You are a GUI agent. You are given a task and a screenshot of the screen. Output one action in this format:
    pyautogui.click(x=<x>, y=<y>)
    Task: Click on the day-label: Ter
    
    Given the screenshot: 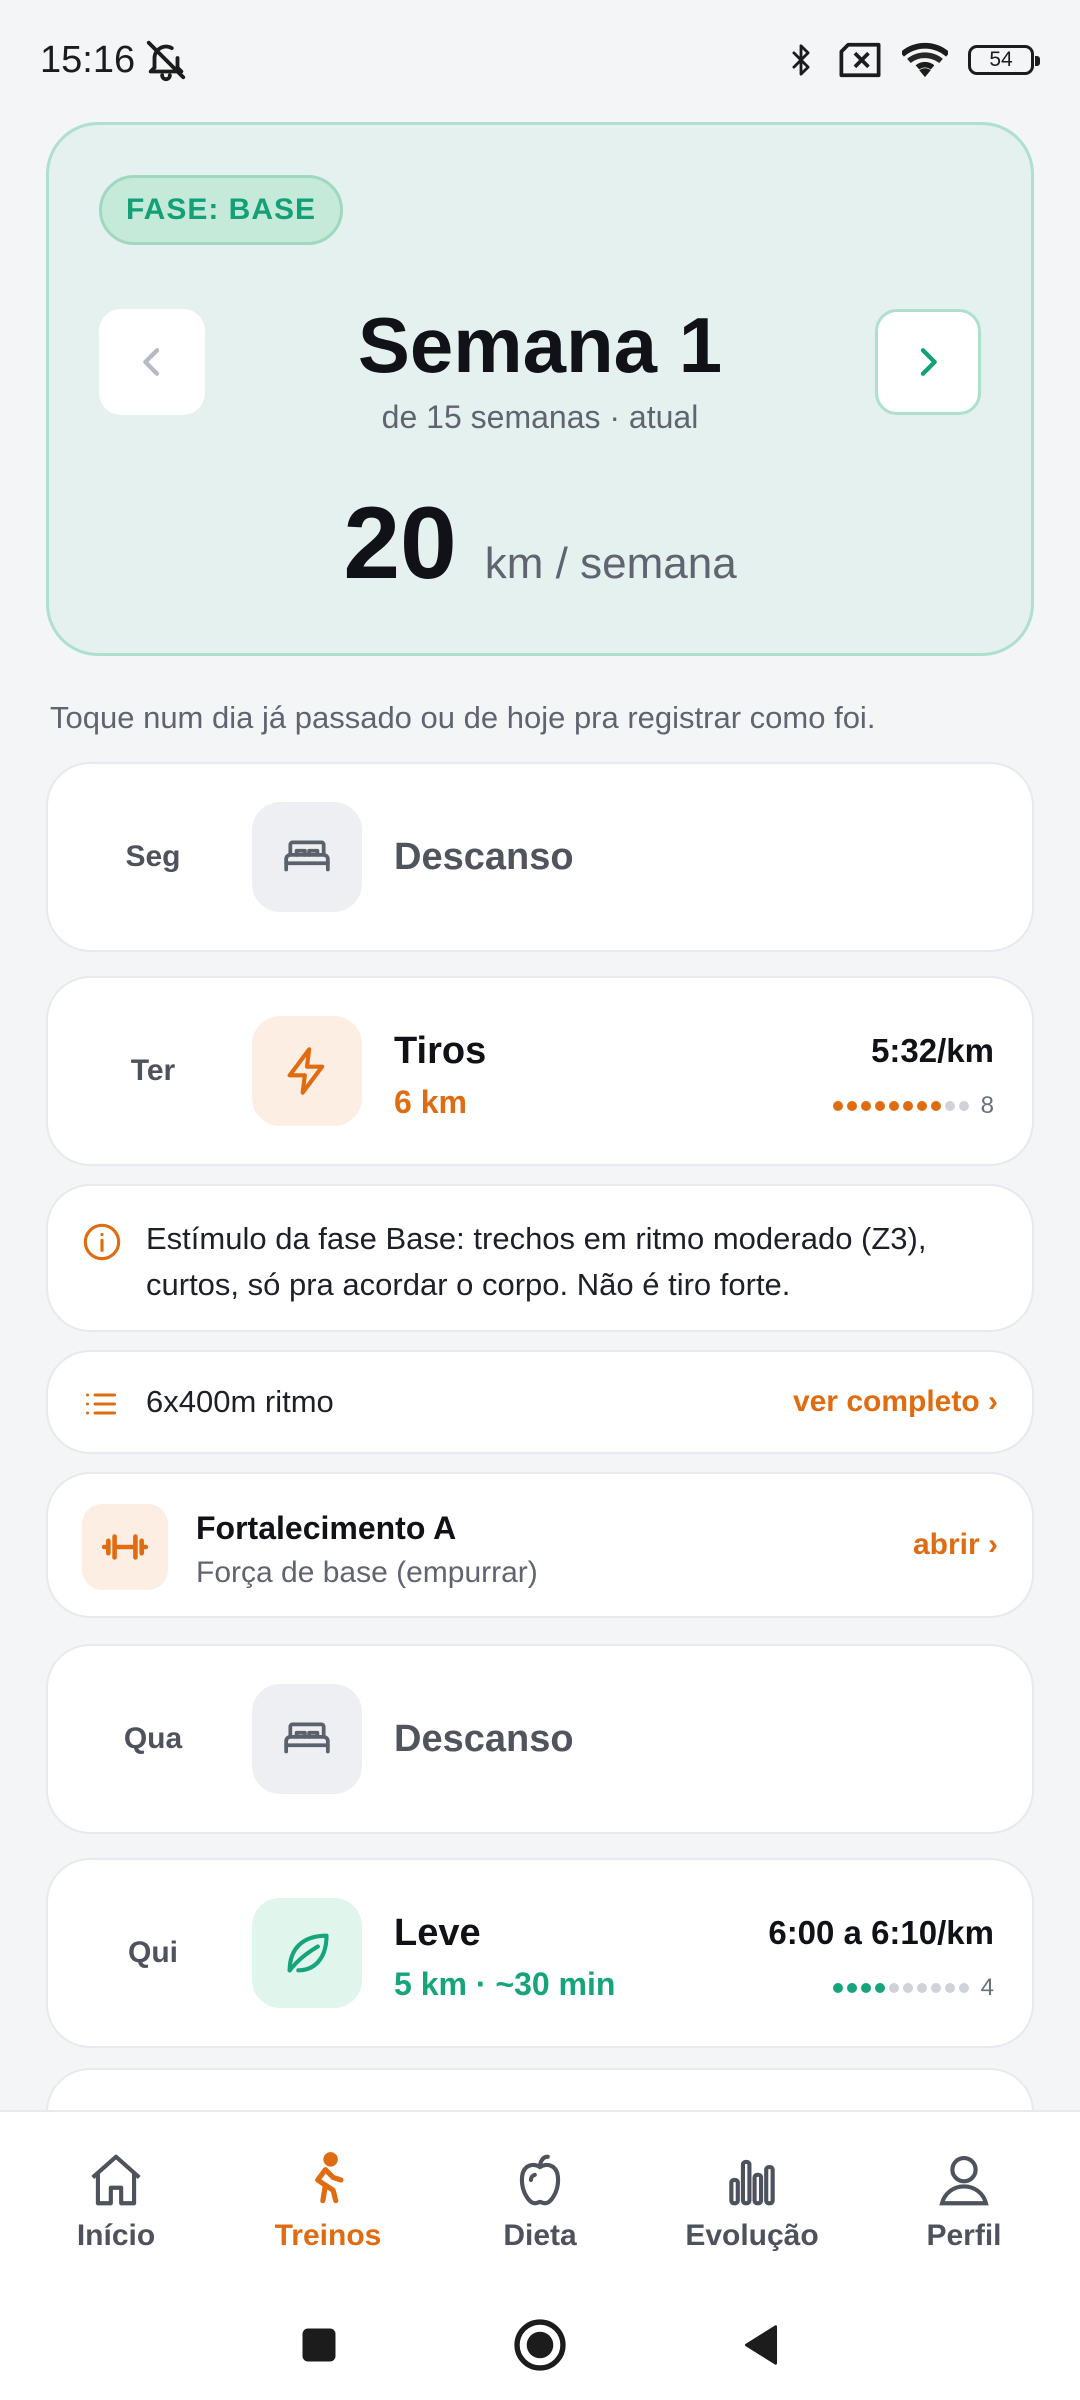 What is the action you would take?
    pyautogui.click(x=153, y=1070)
    